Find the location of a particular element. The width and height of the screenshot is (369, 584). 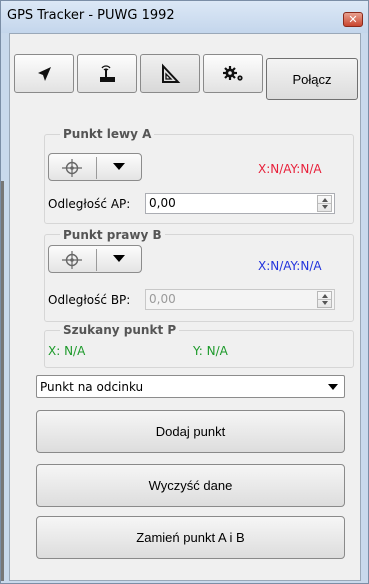

triangle-ruler-icon is located at coordinates (171, 72).